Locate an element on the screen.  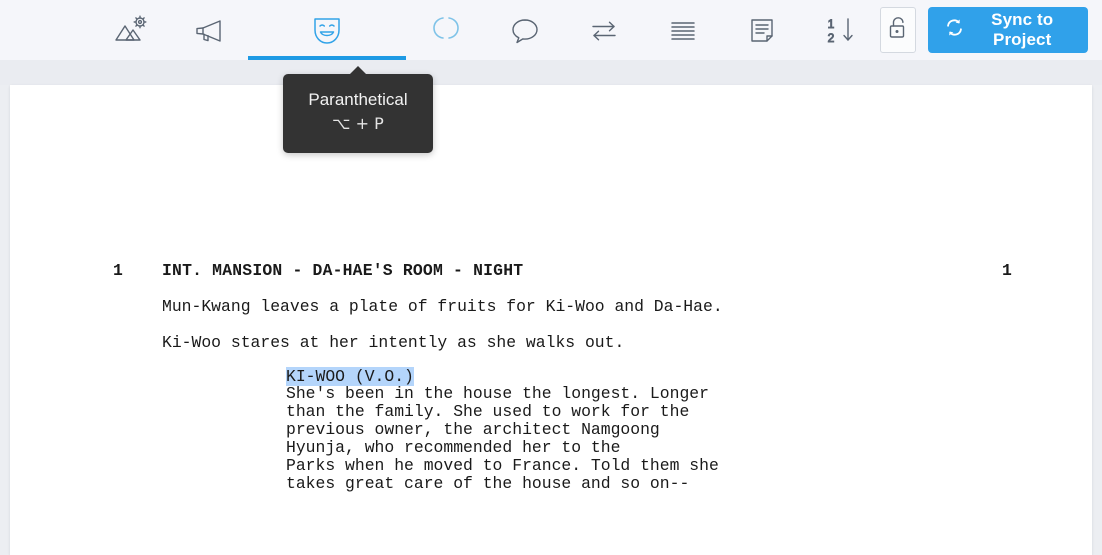
toolbar-item-note is located at coordinates (761, 30).